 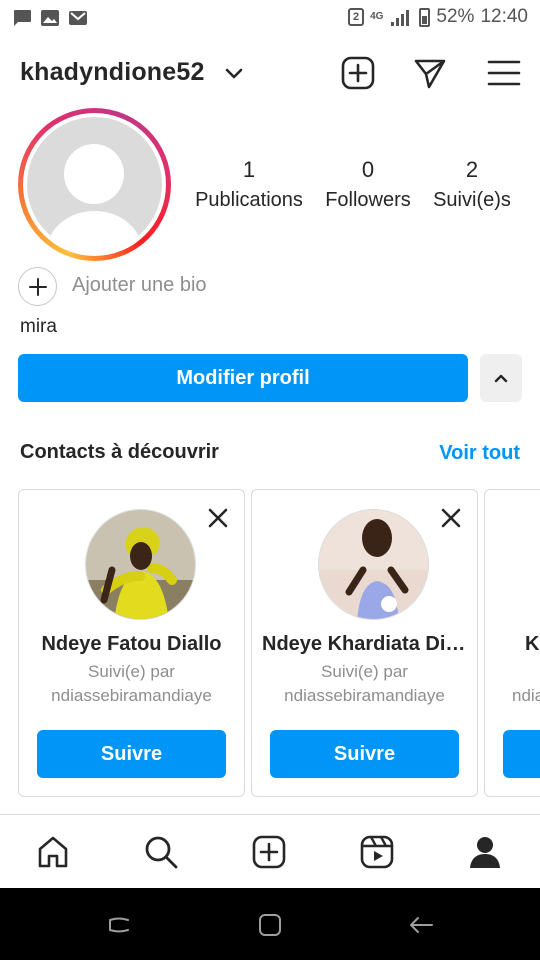 I want to click on suggestion-mutual: ndia, so click(x=526, y=695).